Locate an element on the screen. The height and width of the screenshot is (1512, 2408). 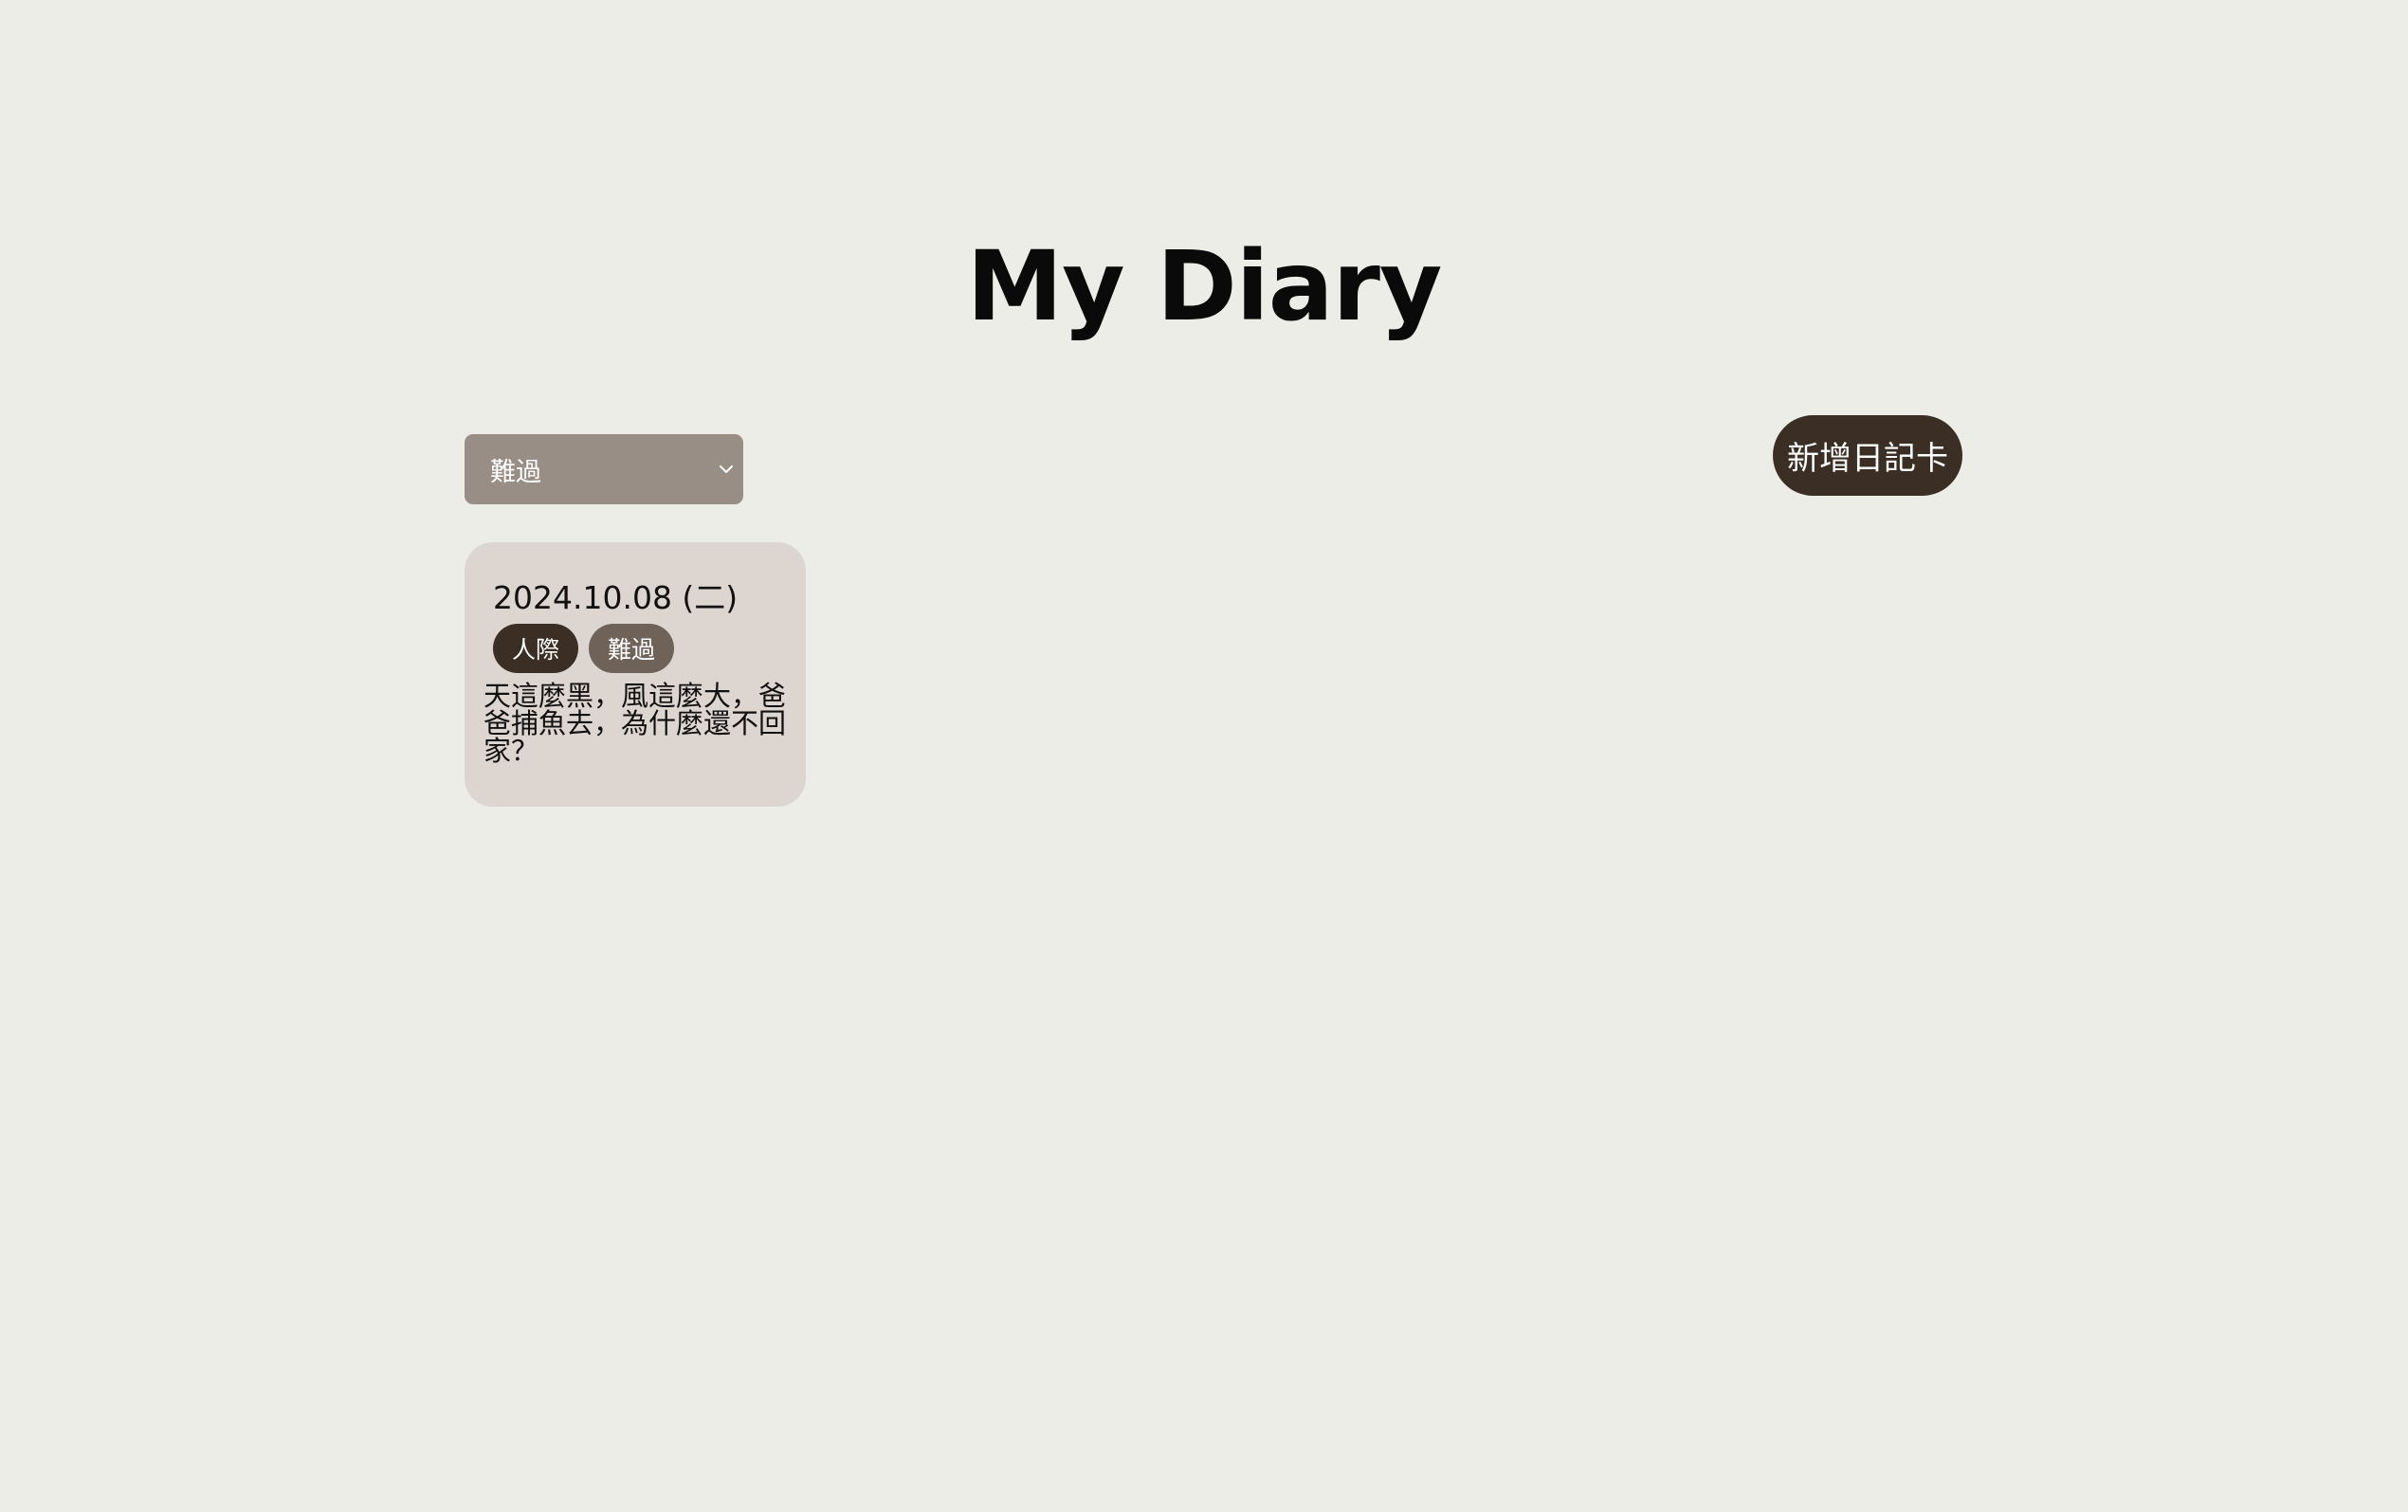
card-date: 2024.10.08 (二) is located at coordinates (616, 598).